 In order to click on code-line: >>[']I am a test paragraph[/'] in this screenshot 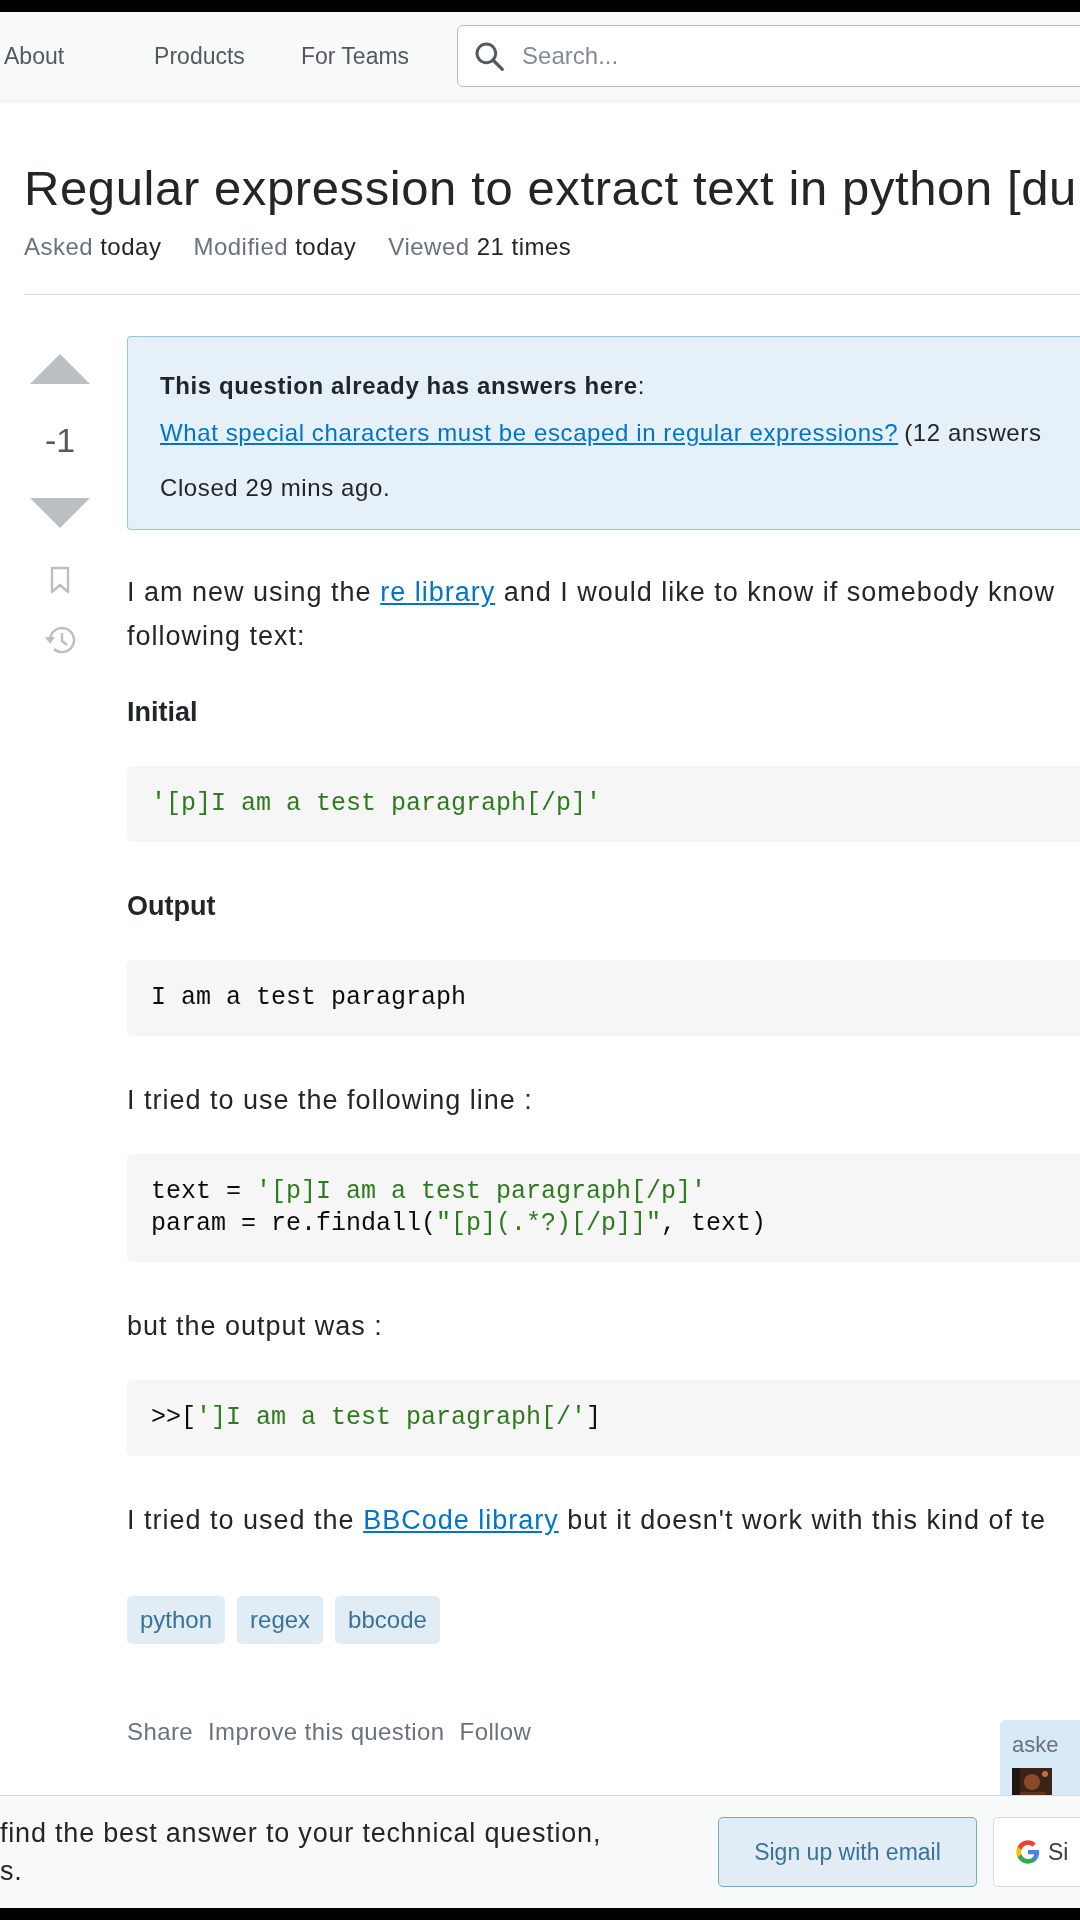, I will do `click(377, 1418)`.